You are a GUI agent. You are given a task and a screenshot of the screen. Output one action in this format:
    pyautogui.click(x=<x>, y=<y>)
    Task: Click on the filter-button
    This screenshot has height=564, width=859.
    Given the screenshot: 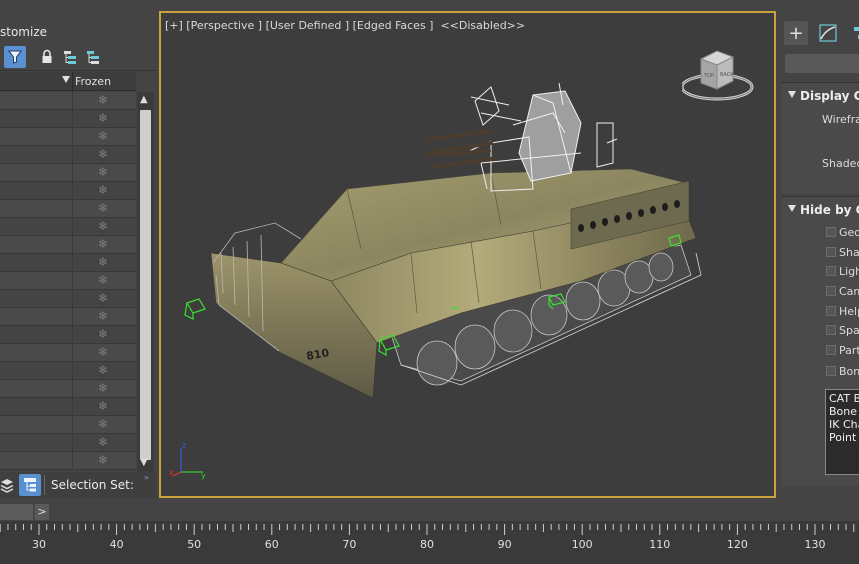 What is the action you would take?
    pyautogui.click(x=15, y=57)
    